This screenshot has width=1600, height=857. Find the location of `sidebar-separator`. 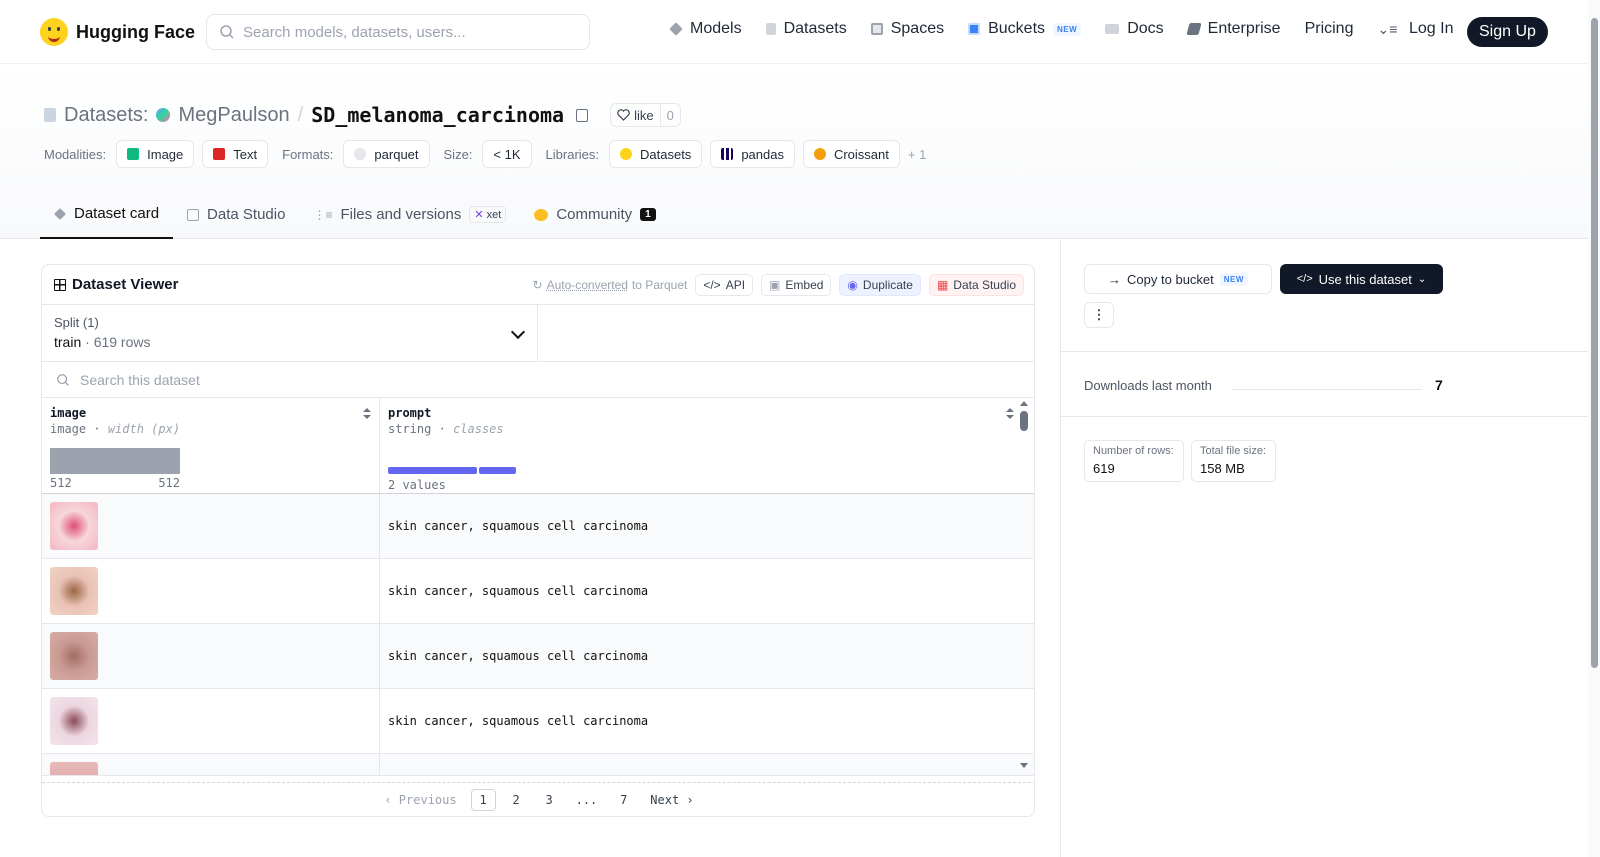

sidebar-separator is located at coordinates (1324, 416).